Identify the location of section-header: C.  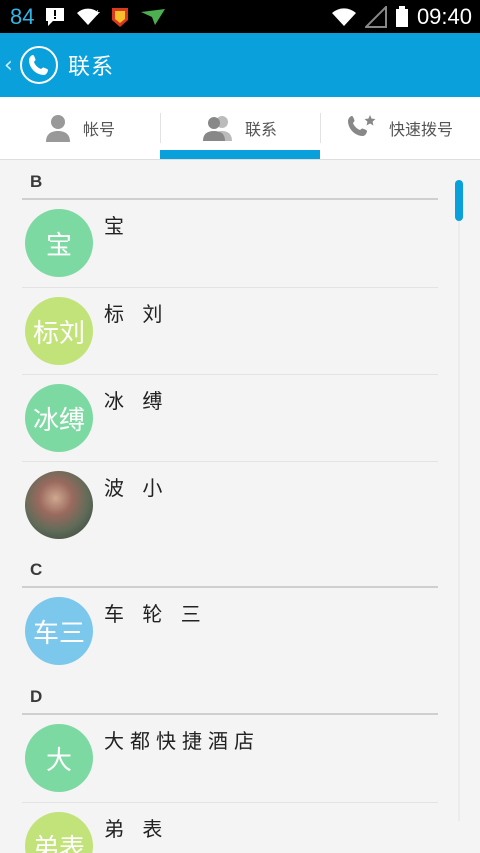
(230, 568).